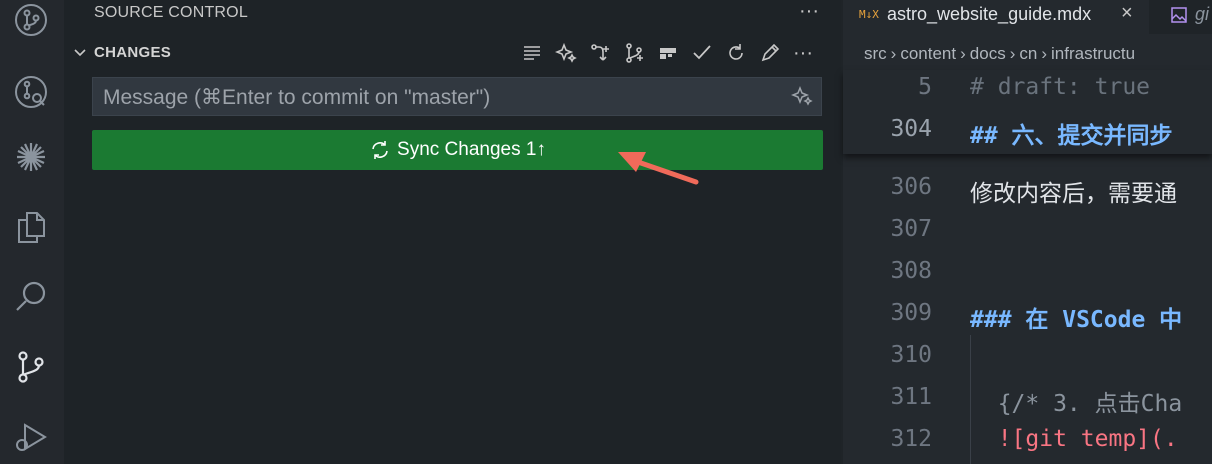 The height and width of the screenshot is (464, 1212). Describe the element at coordinates (31, 227) in the screenshot. I see `explorer-files-icon` at that location.